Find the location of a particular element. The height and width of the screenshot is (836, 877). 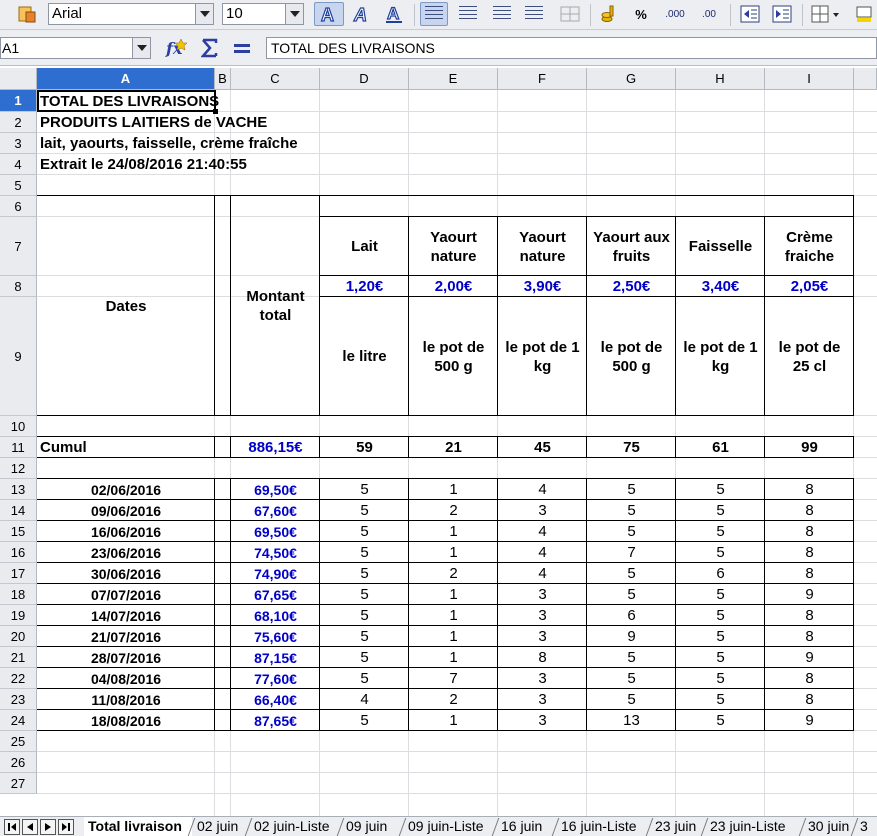

merge-cells-button is located at coordinates (570, 14).